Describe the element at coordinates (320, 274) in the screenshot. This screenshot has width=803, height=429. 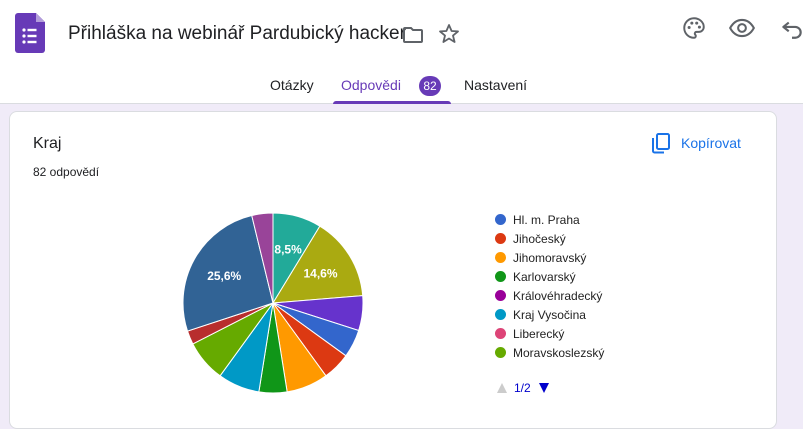
I see `pie-slice-label: 14,6%` at that location.